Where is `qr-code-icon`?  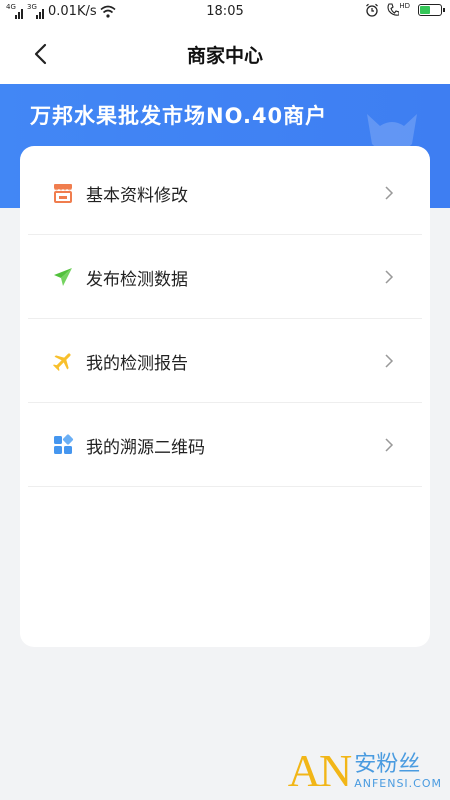 qr-code-icon is located at coordinates (64, 444).